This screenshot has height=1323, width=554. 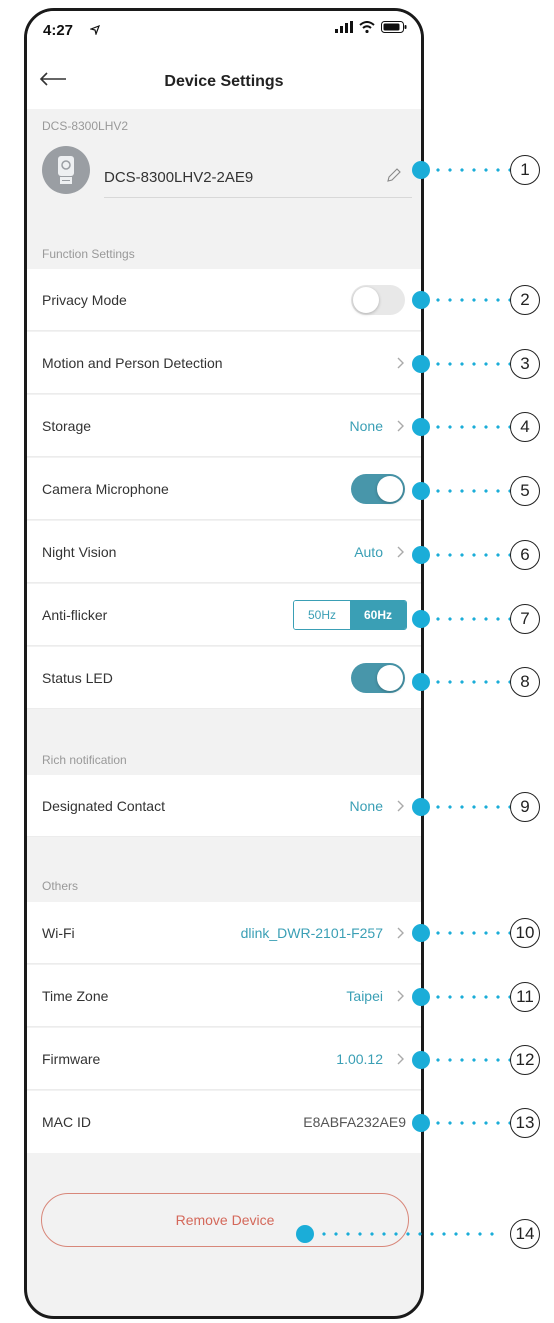 I want to click on row-night-vision: Night Vision Auto, so click(x=224, y=552).